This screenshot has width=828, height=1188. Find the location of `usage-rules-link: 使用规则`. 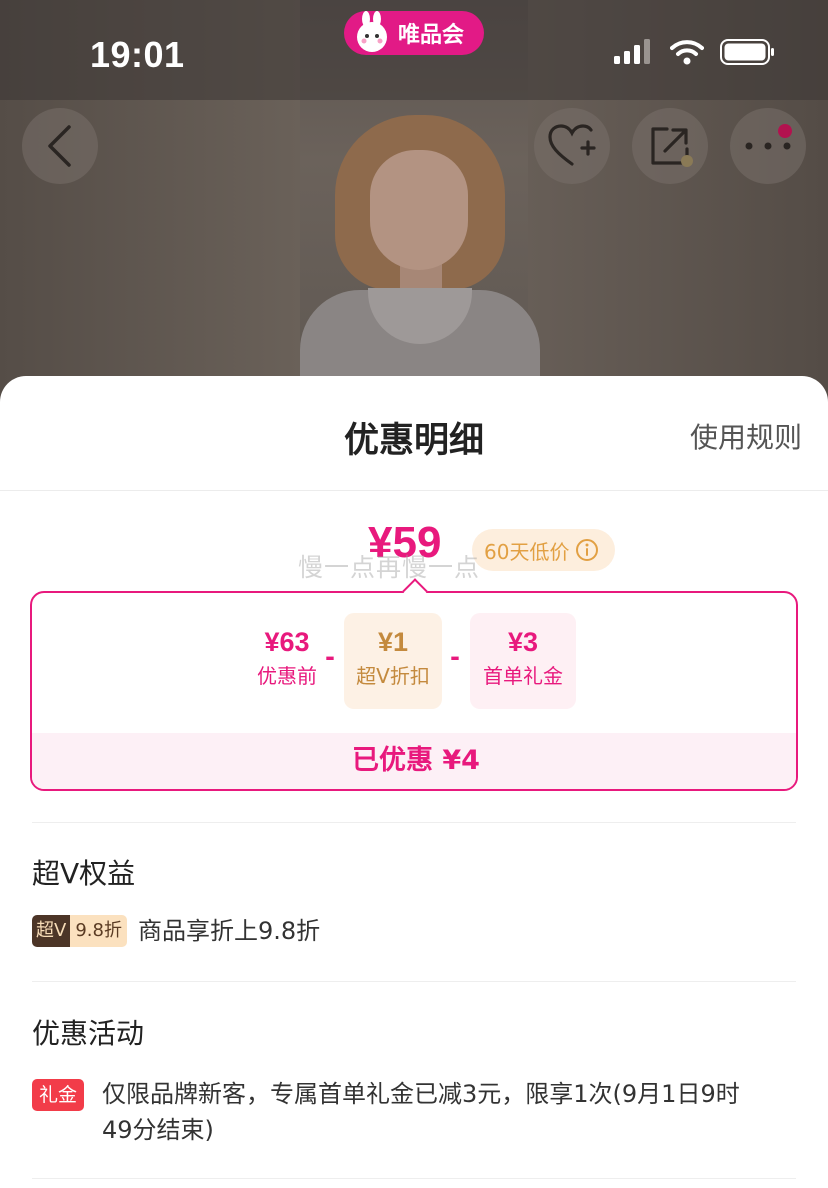

usage-rules-link: 使用规则 is located at coordinates (746, 436).